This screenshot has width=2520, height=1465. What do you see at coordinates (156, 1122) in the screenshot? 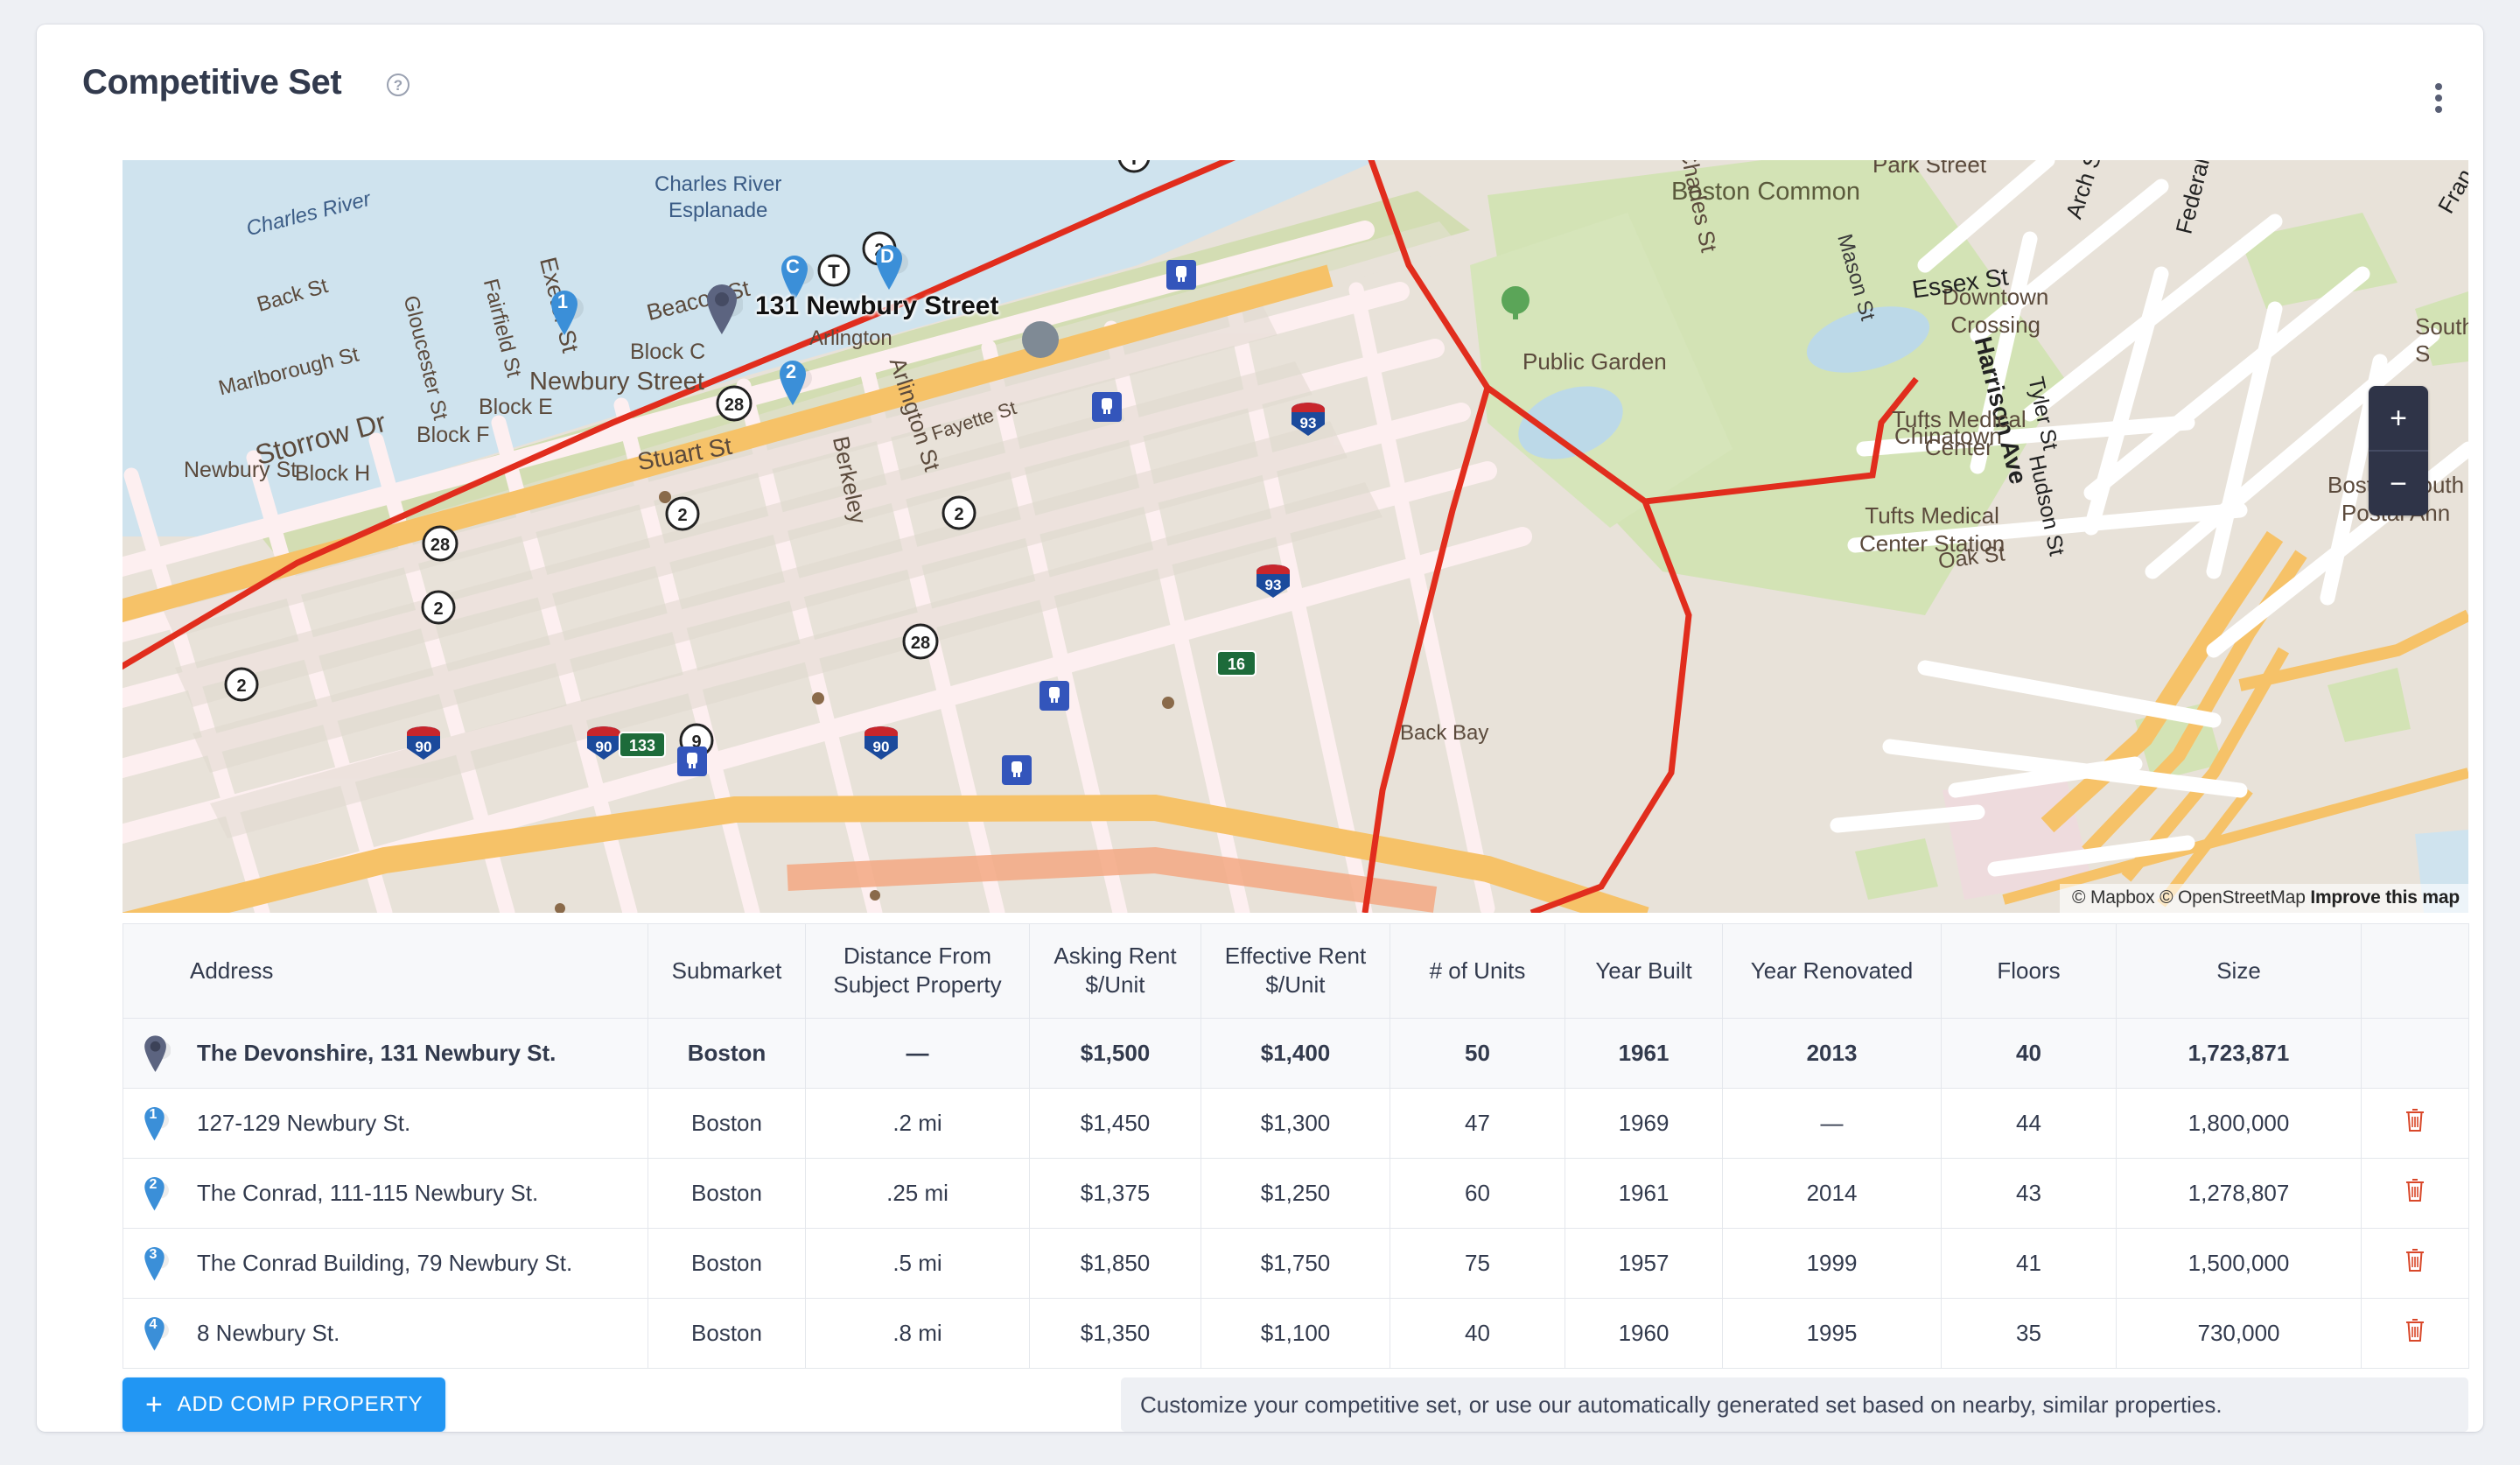
I see `row-marker-1: 1` at bounding box center [156, 1122].